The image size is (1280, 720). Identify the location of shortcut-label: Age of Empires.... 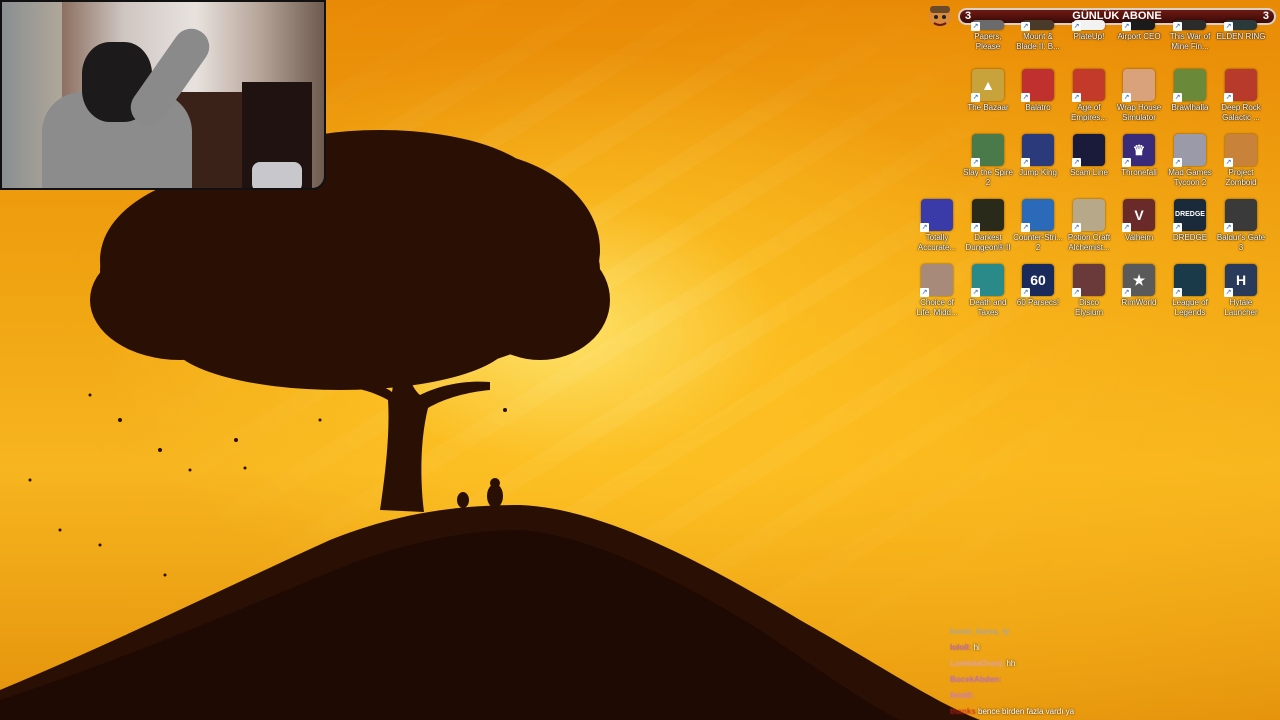
(1088, 112).